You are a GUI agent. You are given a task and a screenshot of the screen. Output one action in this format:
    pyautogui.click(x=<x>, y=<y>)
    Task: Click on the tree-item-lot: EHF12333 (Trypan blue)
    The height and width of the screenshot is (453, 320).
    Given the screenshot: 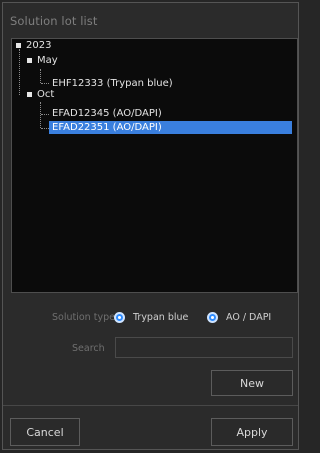 What is the action you would take?
    pyautogui.click(x=112, y=83)
    